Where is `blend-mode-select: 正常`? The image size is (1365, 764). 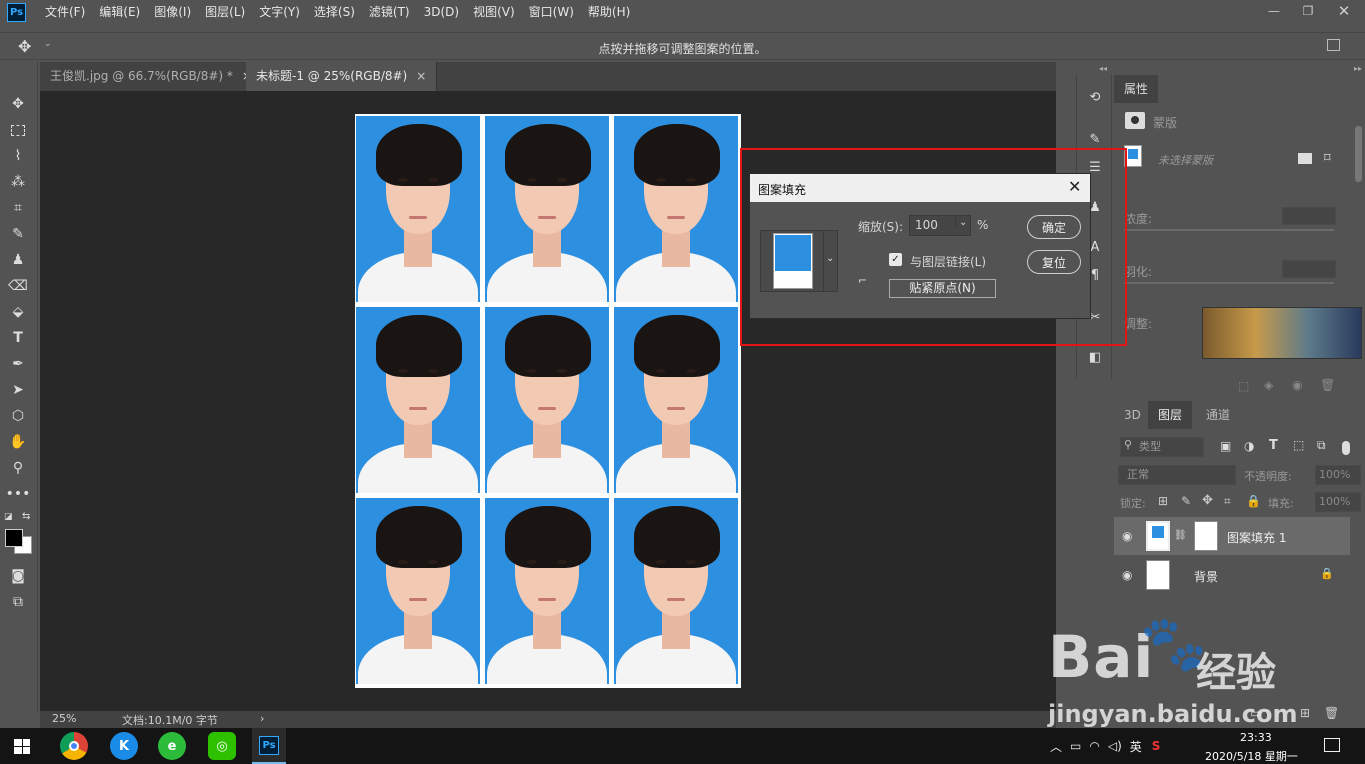 blend-mode-select: 正常 is located at coordinates (1177, 475).